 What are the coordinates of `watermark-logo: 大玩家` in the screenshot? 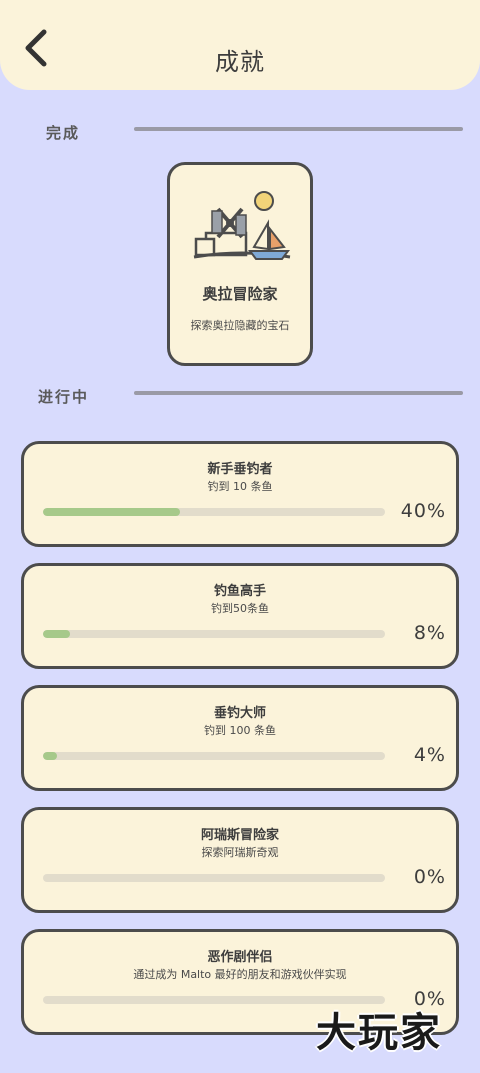 It's located at (379, 1033).